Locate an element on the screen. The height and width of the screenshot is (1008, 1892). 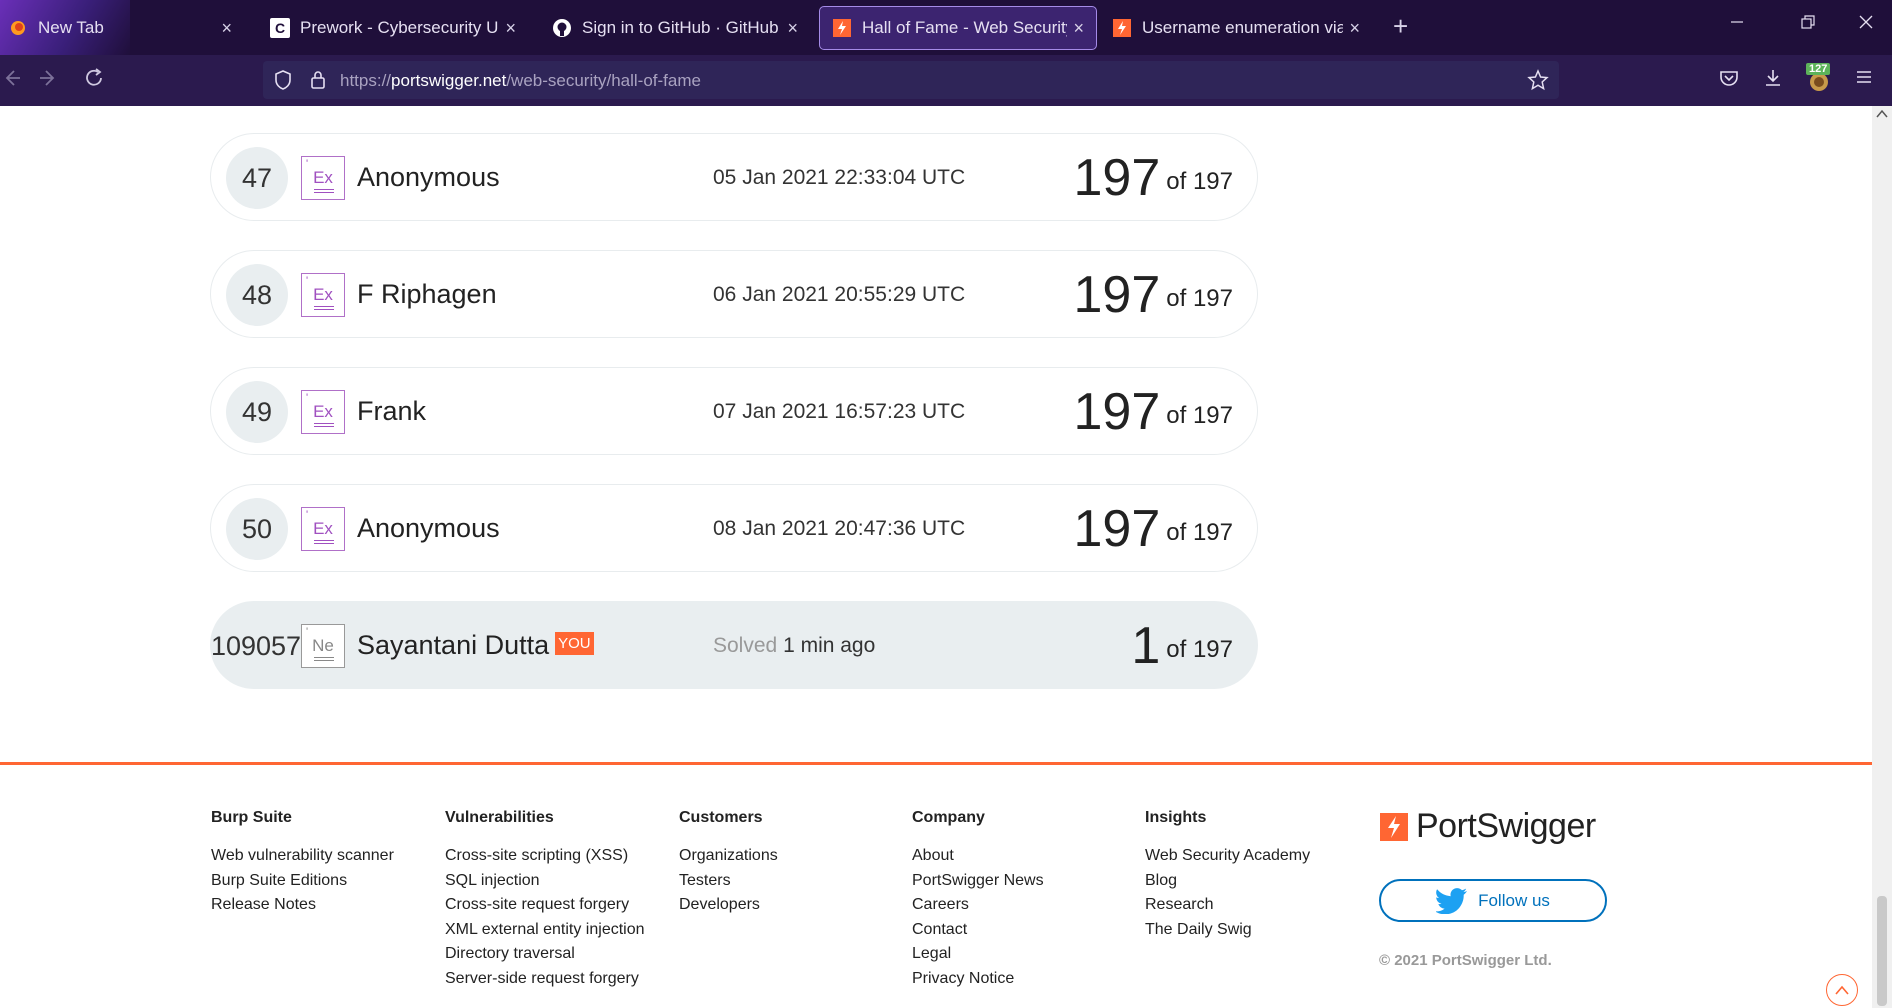
scroll-up-arrow-icon is located at coordinates (1882, 115).